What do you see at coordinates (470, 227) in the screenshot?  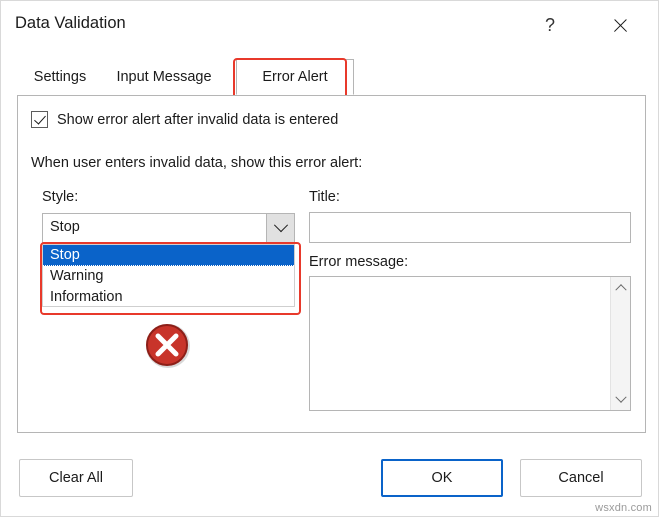 I see `title-input` at bounding box center [470, 227].